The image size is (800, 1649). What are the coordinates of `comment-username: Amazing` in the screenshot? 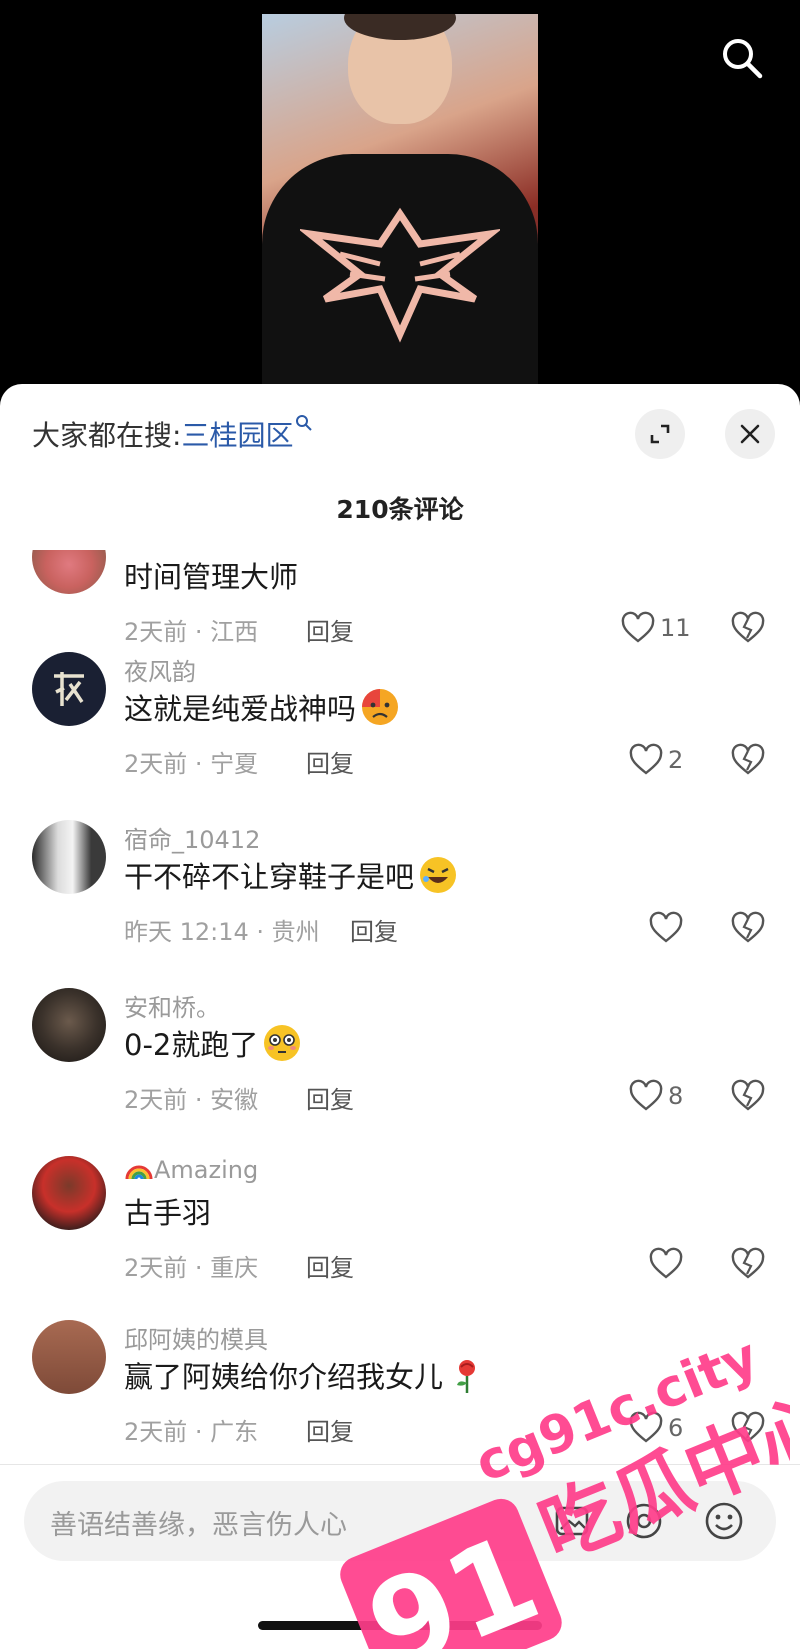 It's located at (206, 1170).